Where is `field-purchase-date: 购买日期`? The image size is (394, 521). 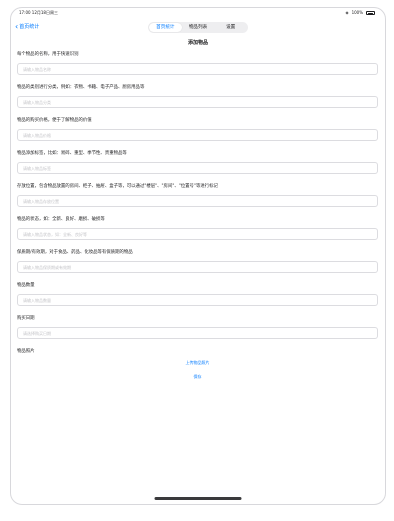
field-purchase-date: 购买日期 is located at coordinates (197, 327).